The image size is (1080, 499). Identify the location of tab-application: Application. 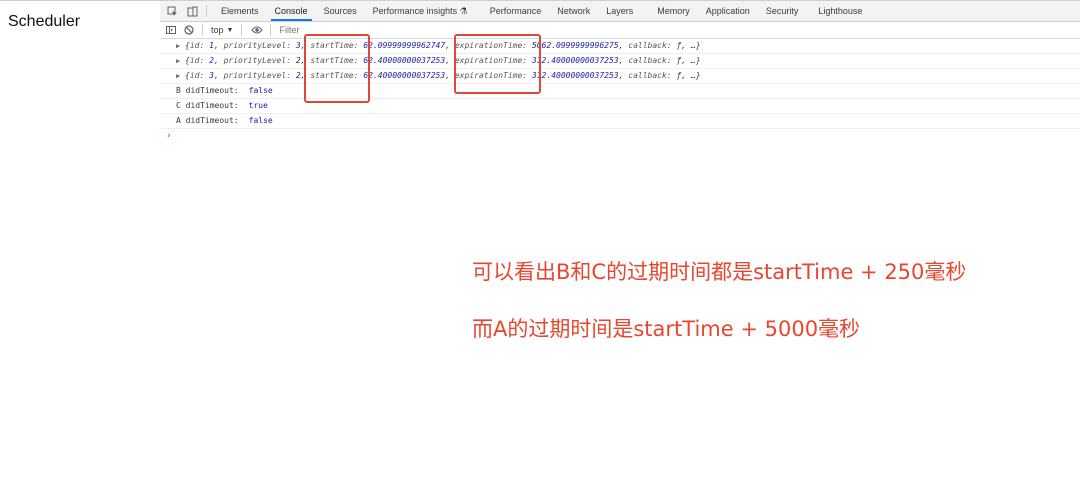
(728, 11).